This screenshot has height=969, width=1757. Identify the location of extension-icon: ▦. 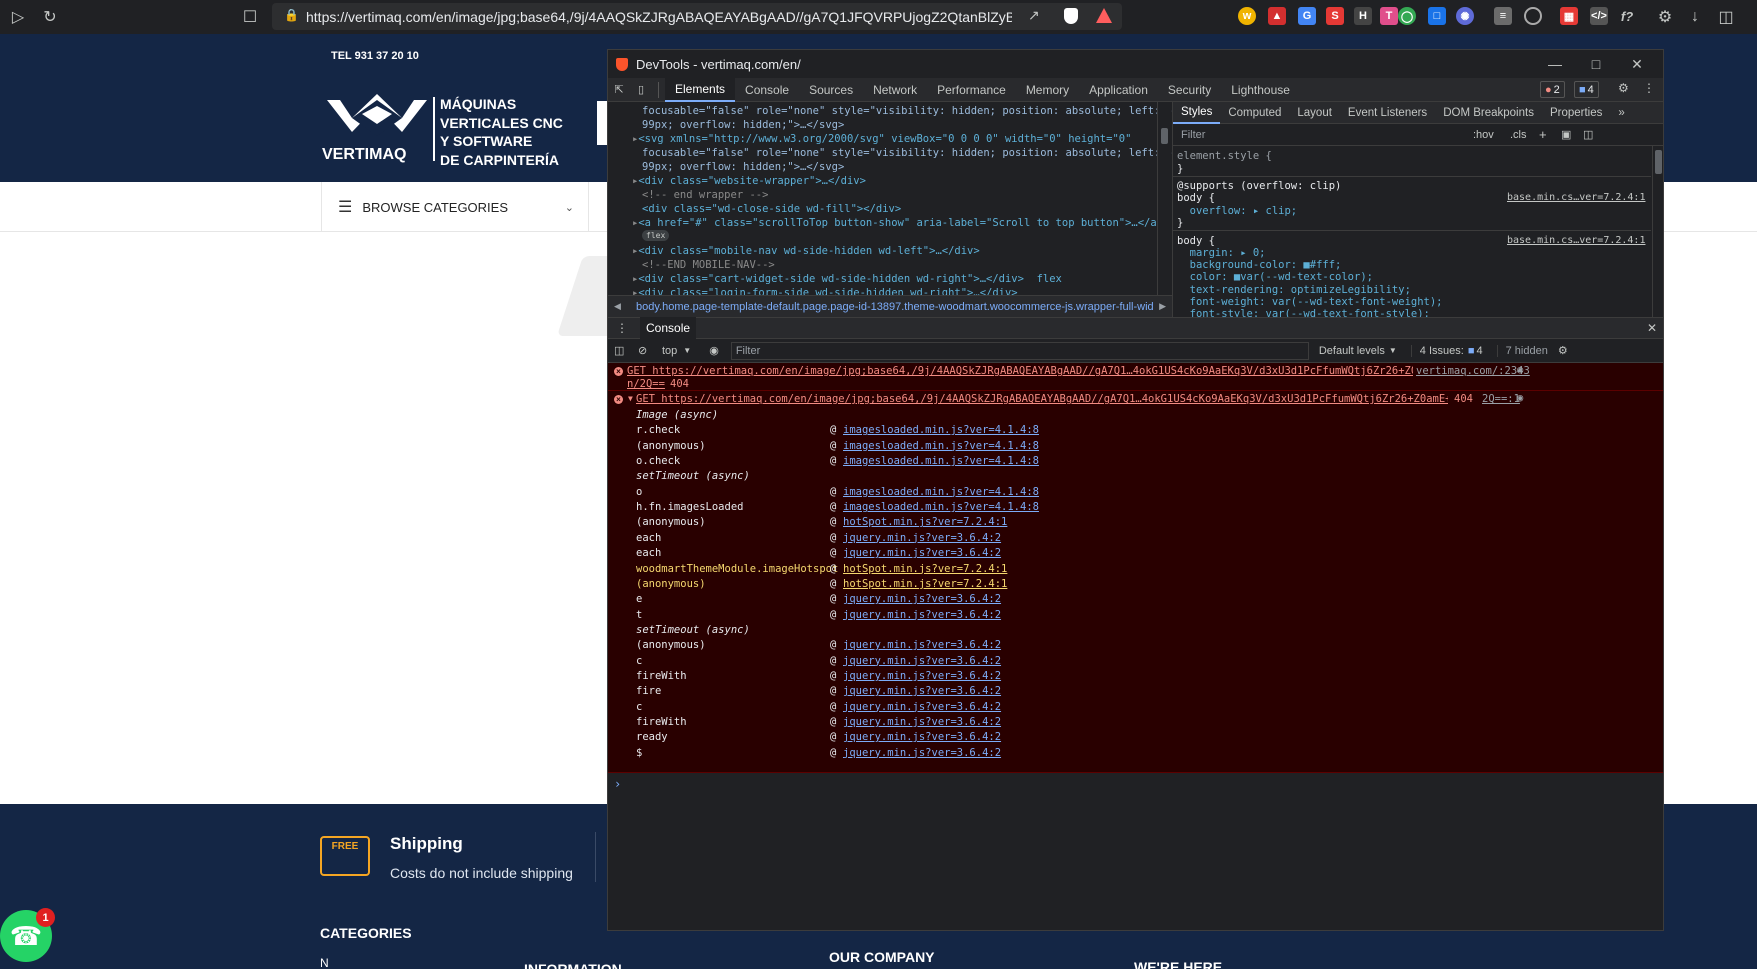
(1569, 16).